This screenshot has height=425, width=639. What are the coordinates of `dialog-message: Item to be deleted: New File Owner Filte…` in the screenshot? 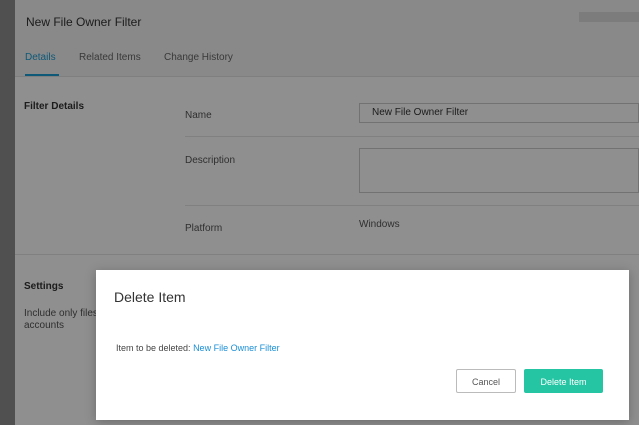 It's located at (198, 348).